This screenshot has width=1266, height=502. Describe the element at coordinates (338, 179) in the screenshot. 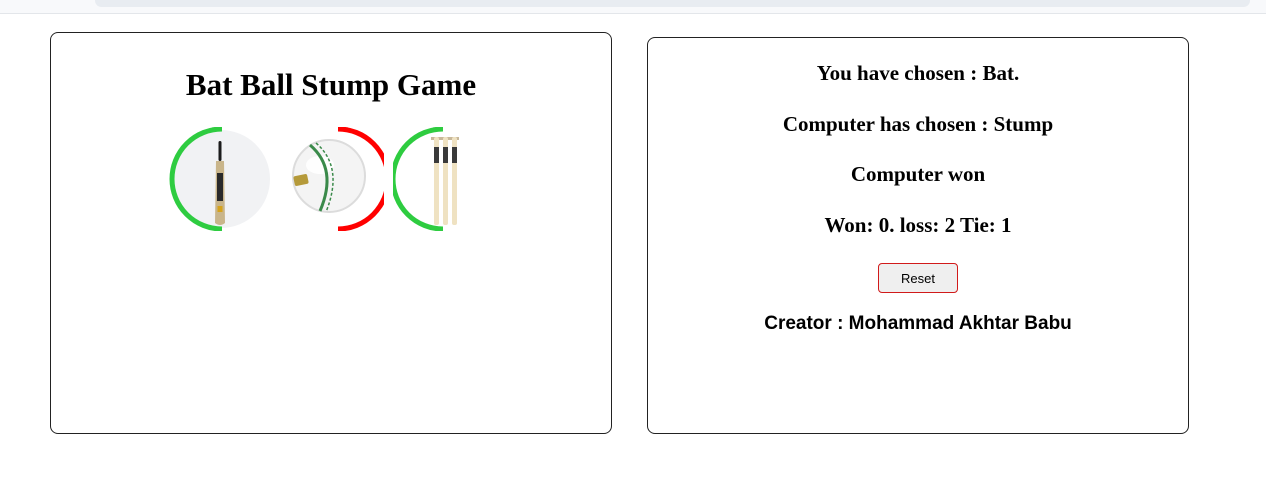

I see `ball-icon` at that location.